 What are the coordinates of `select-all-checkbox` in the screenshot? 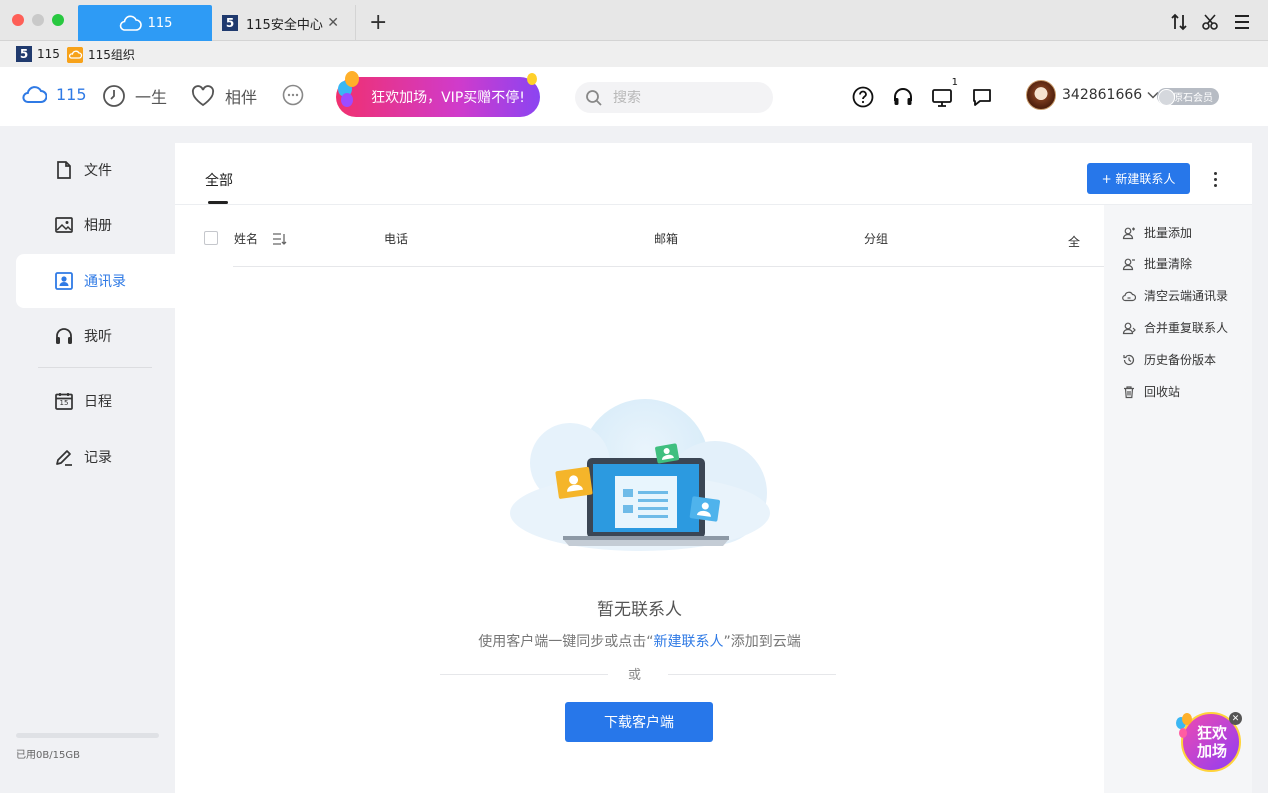 It's located at (211, 238).